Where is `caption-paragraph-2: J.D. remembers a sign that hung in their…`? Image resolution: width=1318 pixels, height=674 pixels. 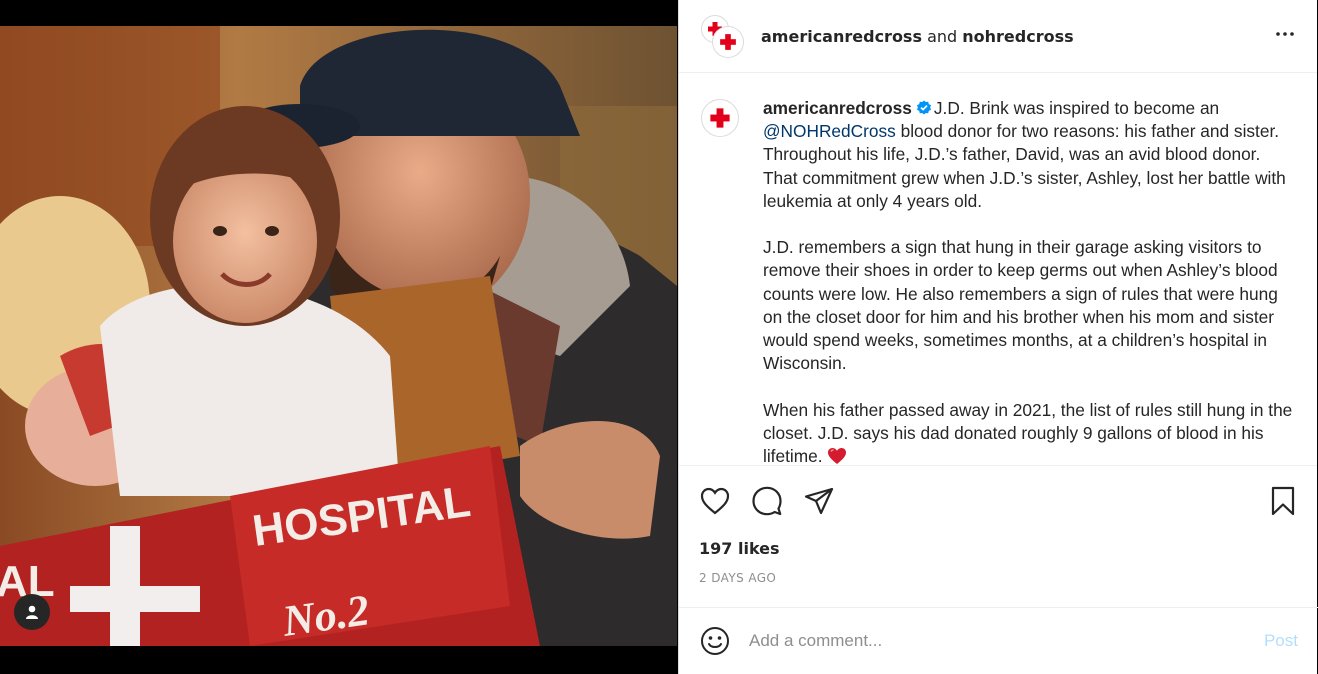 caption-paragraph-2: J.D. remembers a sign that hung in their… is located at coordinates (1020, 305).